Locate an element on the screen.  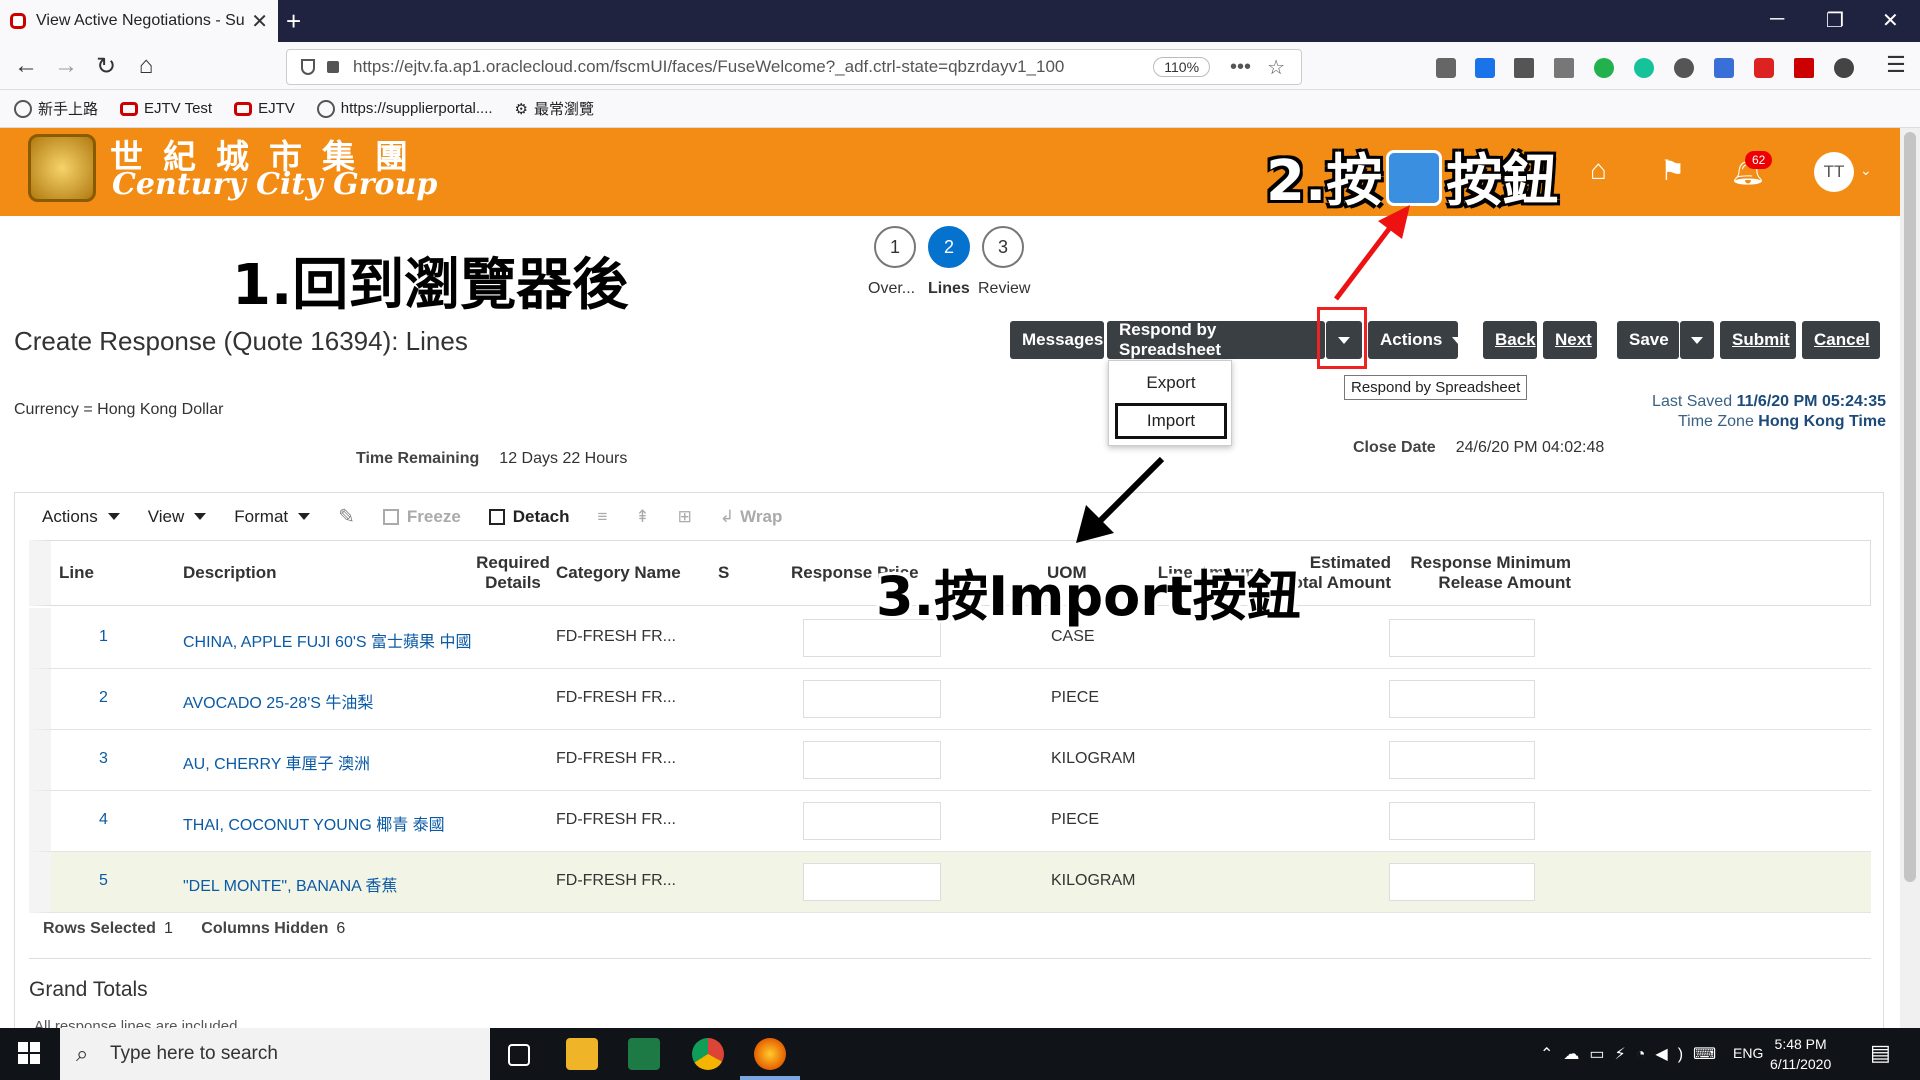
toolbar-actions-menu: Actions is located at coordinates (81, 517).